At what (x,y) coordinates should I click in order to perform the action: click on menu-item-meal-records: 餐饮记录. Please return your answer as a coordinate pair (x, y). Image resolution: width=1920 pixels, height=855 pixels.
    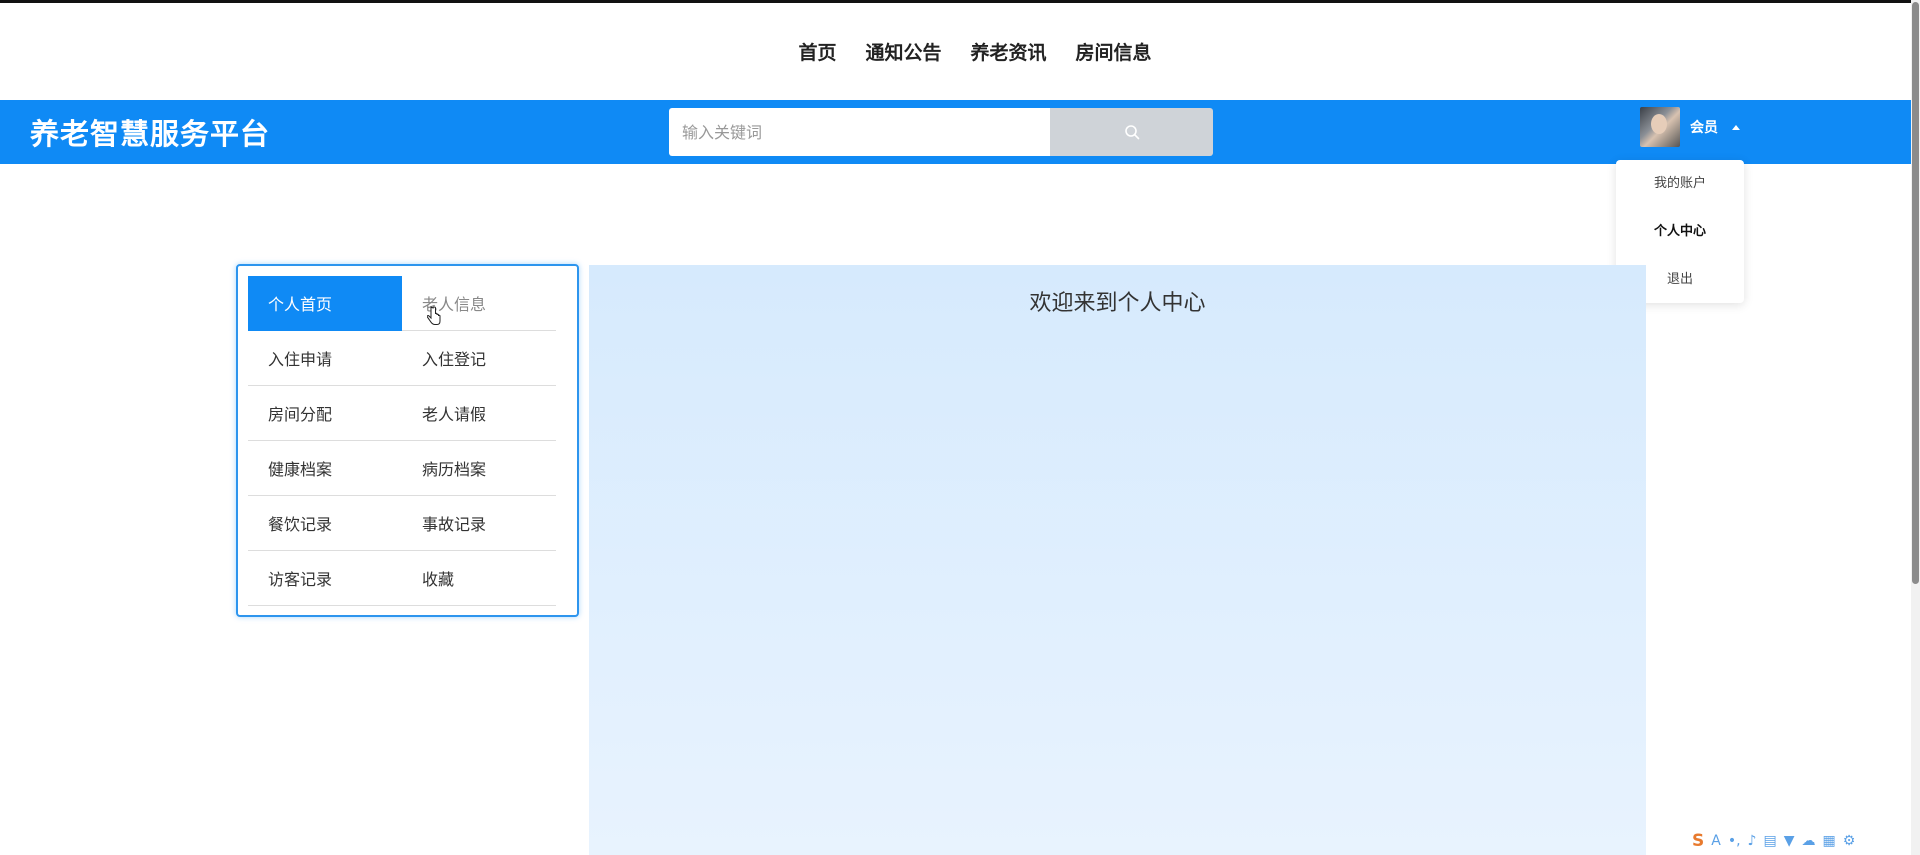
    Looking at the image, I should click on (325, 523).